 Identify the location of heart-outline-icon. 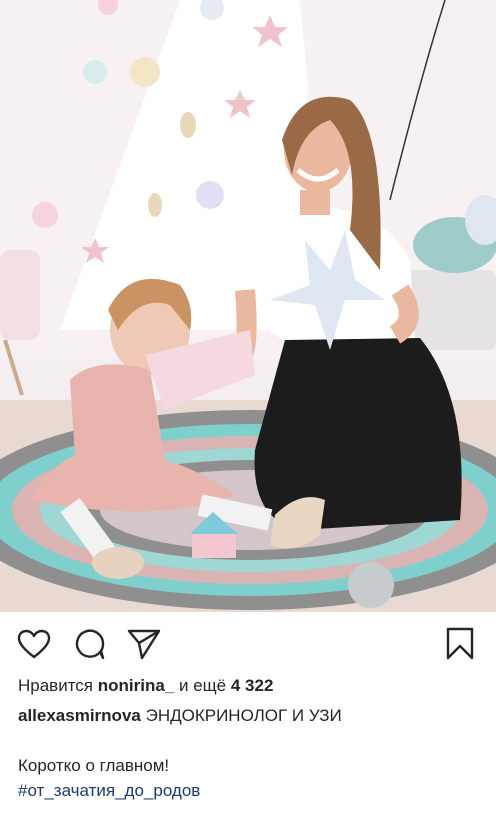
(34, 644).